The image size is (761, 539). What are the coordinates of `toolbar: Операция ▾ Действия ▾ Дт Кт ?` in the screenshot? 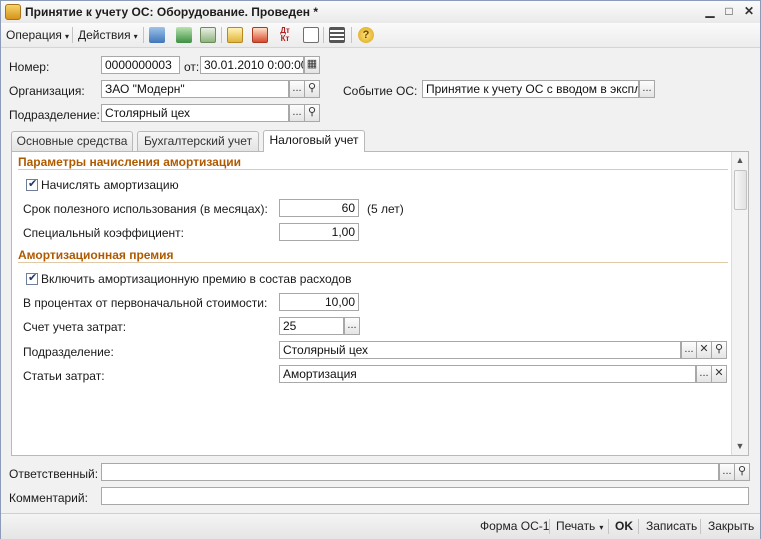 It's located at (380, 35).